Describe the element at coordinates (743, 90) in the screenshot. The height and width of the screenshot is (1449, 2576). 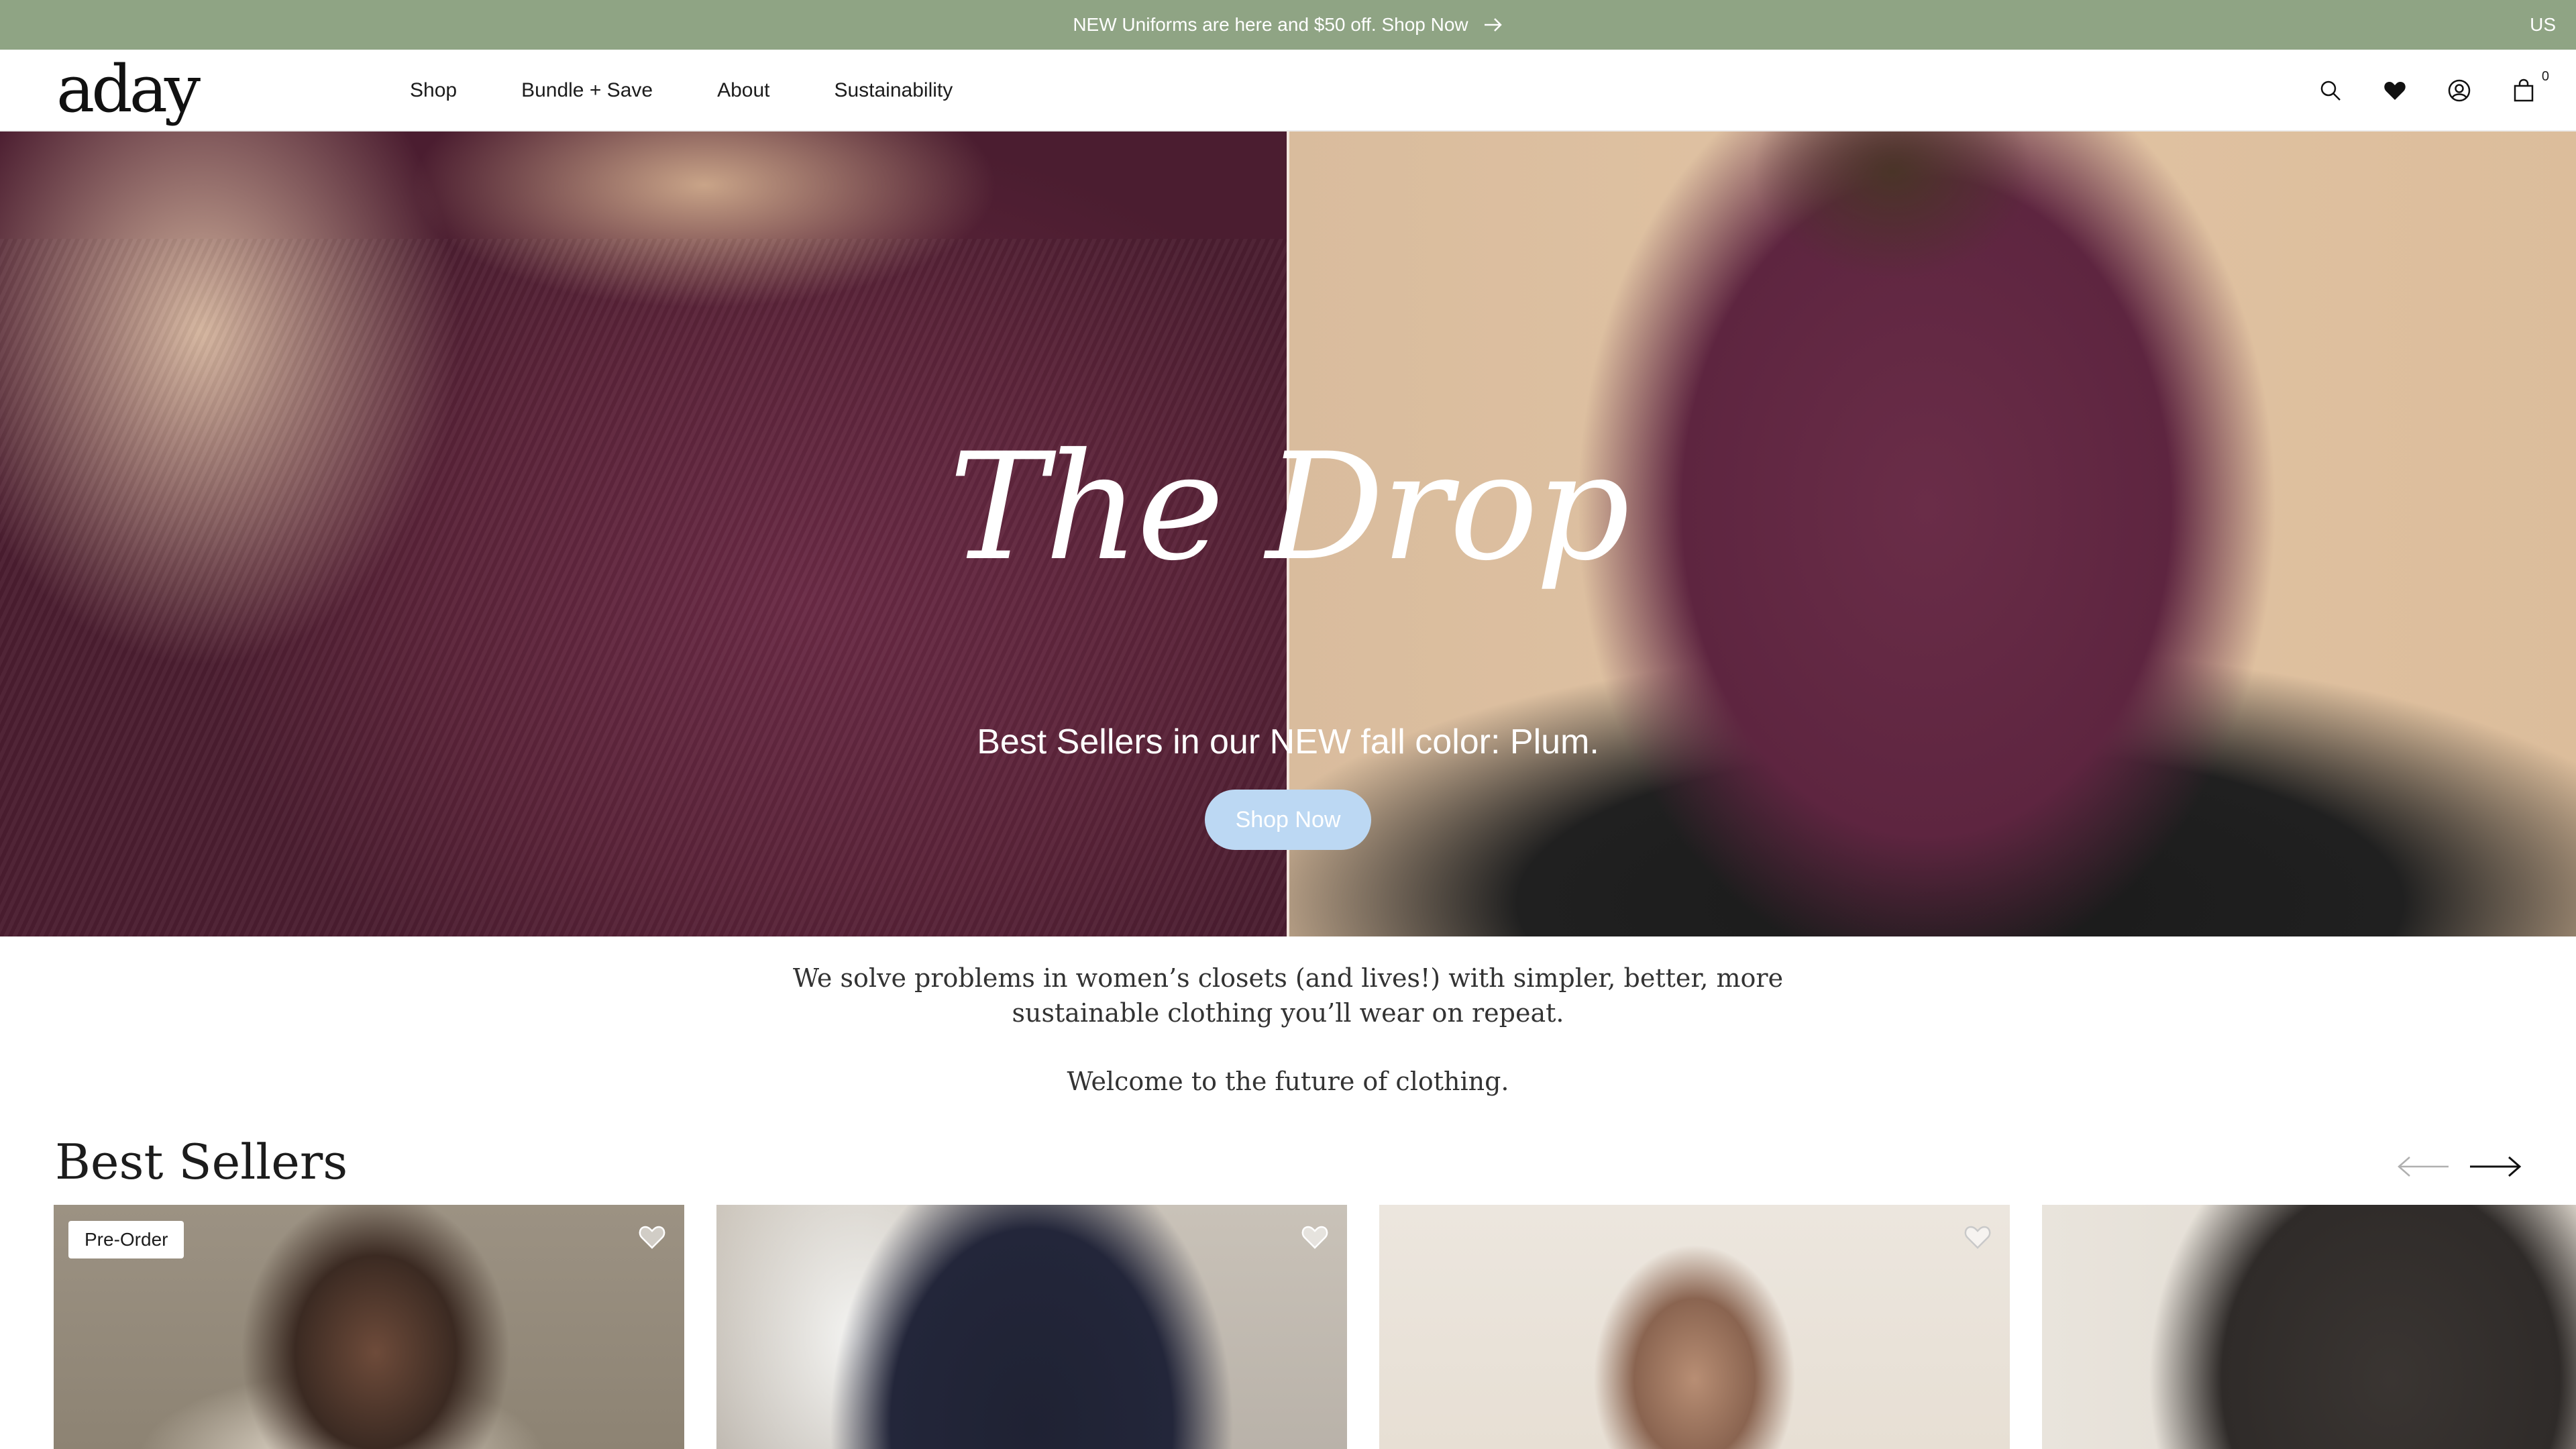
I see `nav-about: About` at that location.